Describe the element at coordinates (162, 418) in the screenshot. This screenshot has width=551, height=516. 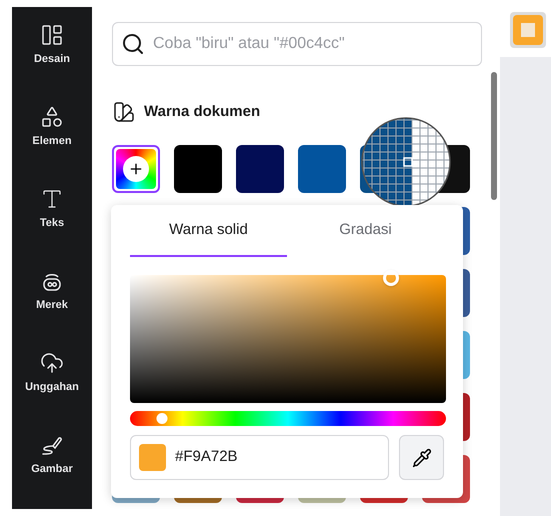
I see `hue-slider-thumb` at that location.